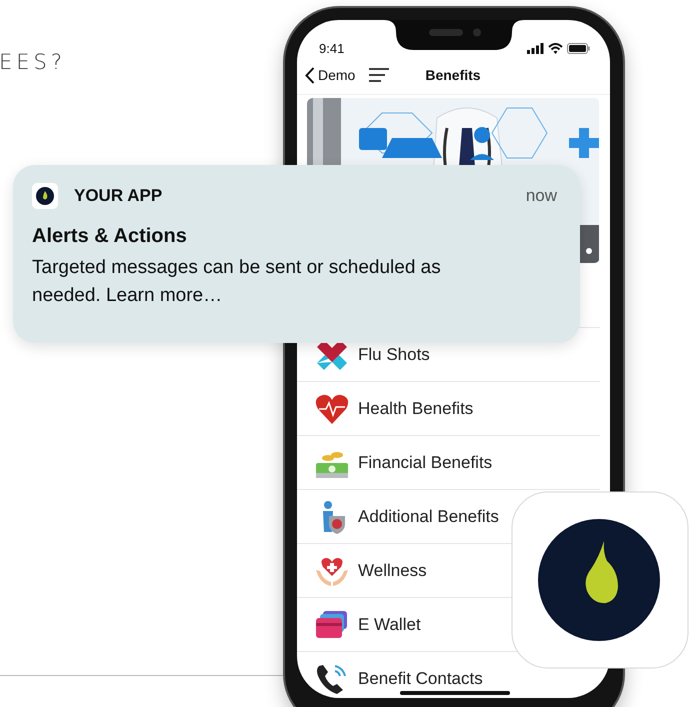  Describe the element at coordinates (118, 196) in the screenshot. I see `app-name: YOUR APP` at that location.